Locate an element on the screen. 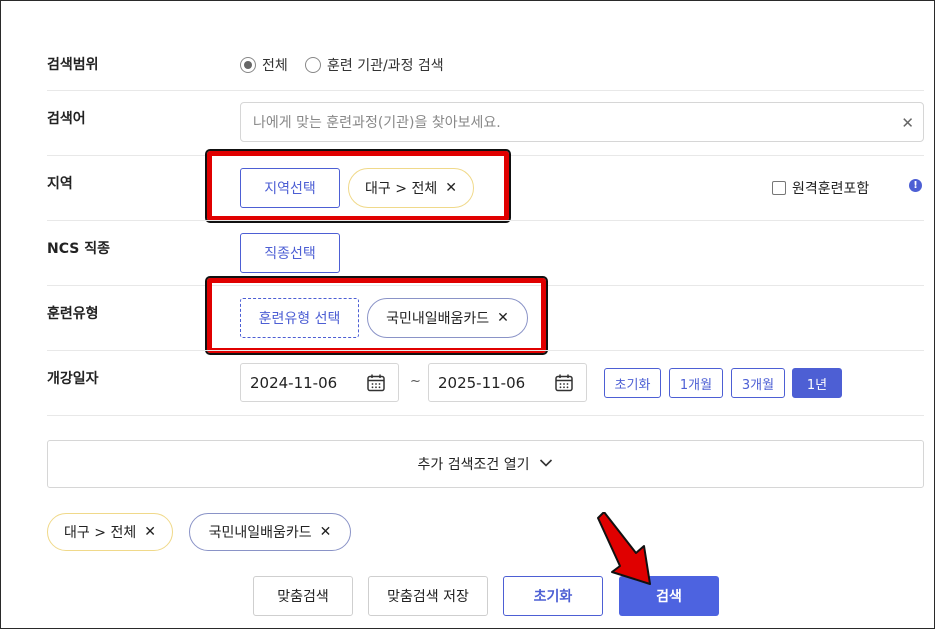 Image resolution: width=935 pixels, height=629 pixels. ncs-select-button: 직종선택 is located at coordinates (290, 253).